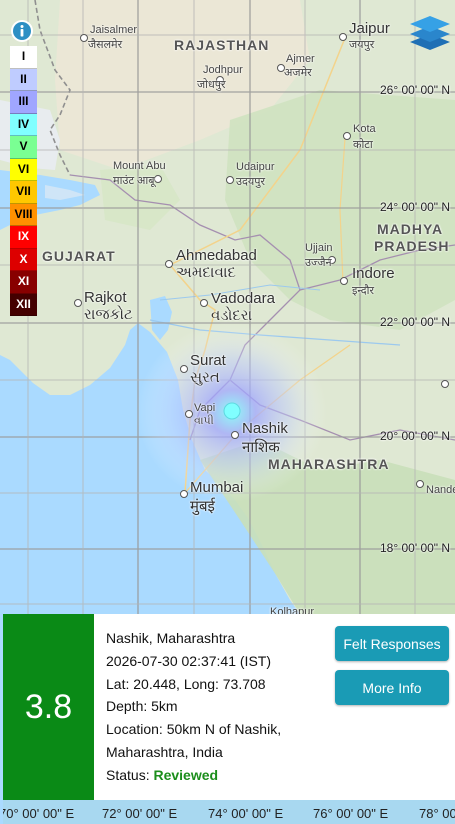  I want to click on event-coords: Lat: 20.448, Long: 73.708, so click(186, 683).